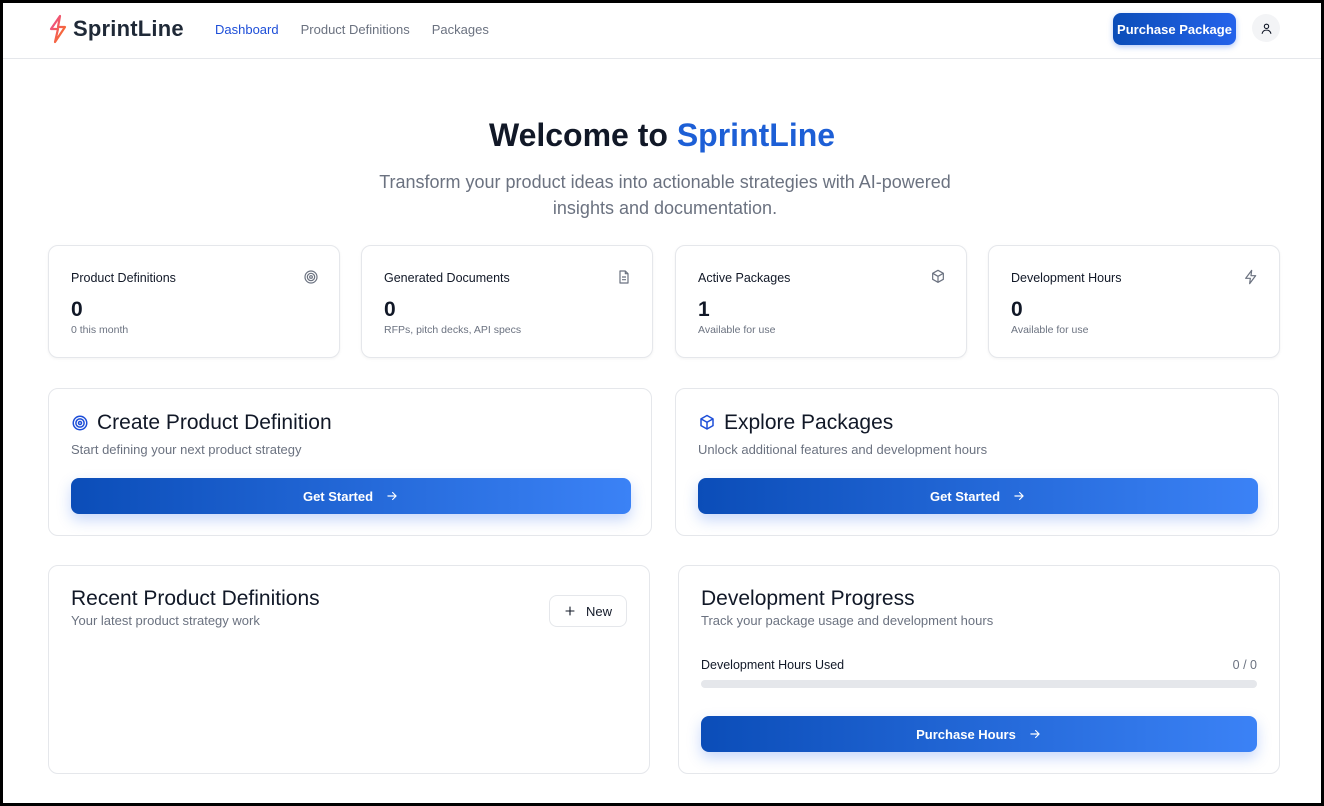  Describe the element at coordinates (1244, 665) in the screenshot. I see `hours-used-value: 0 / 0` at that location.